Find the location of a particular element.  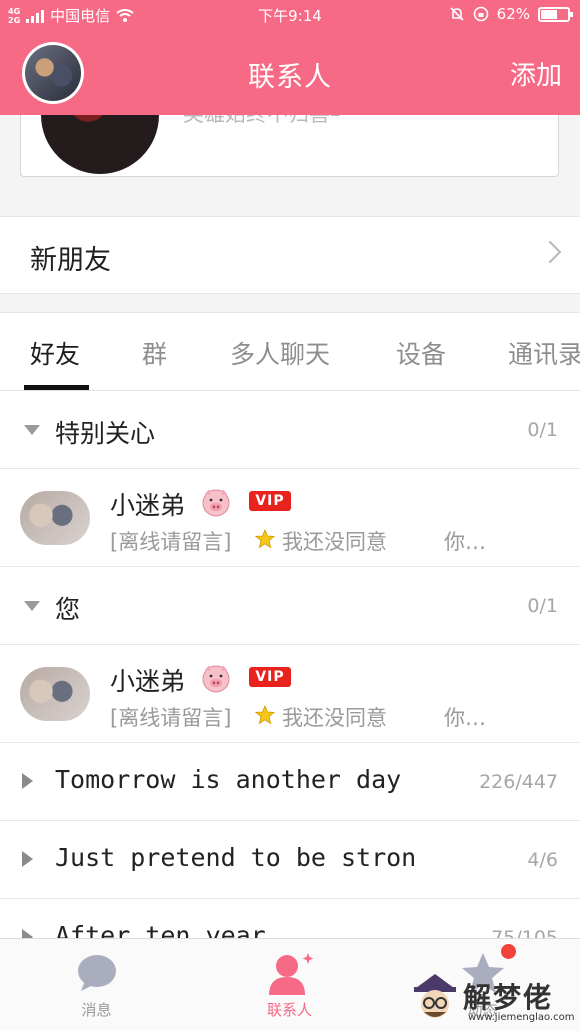

tab-friends: 好友 is located at coordinates (55, 353).